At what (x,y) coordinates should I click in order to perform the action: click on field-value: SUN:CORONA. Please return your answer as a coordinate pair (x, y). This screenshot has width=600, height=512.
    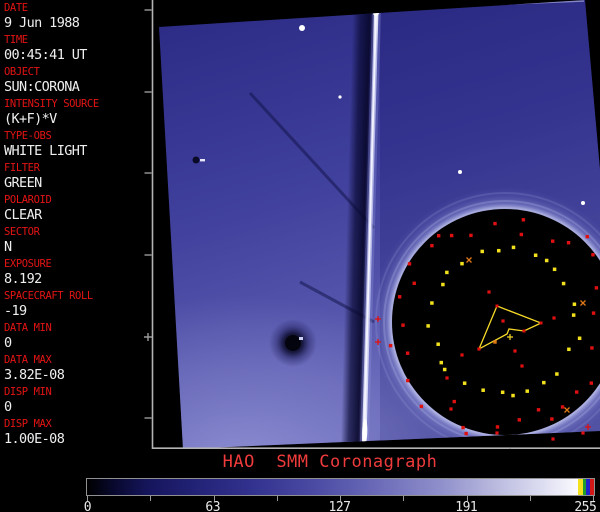
    Looking at the image, I should click on (42, 87).